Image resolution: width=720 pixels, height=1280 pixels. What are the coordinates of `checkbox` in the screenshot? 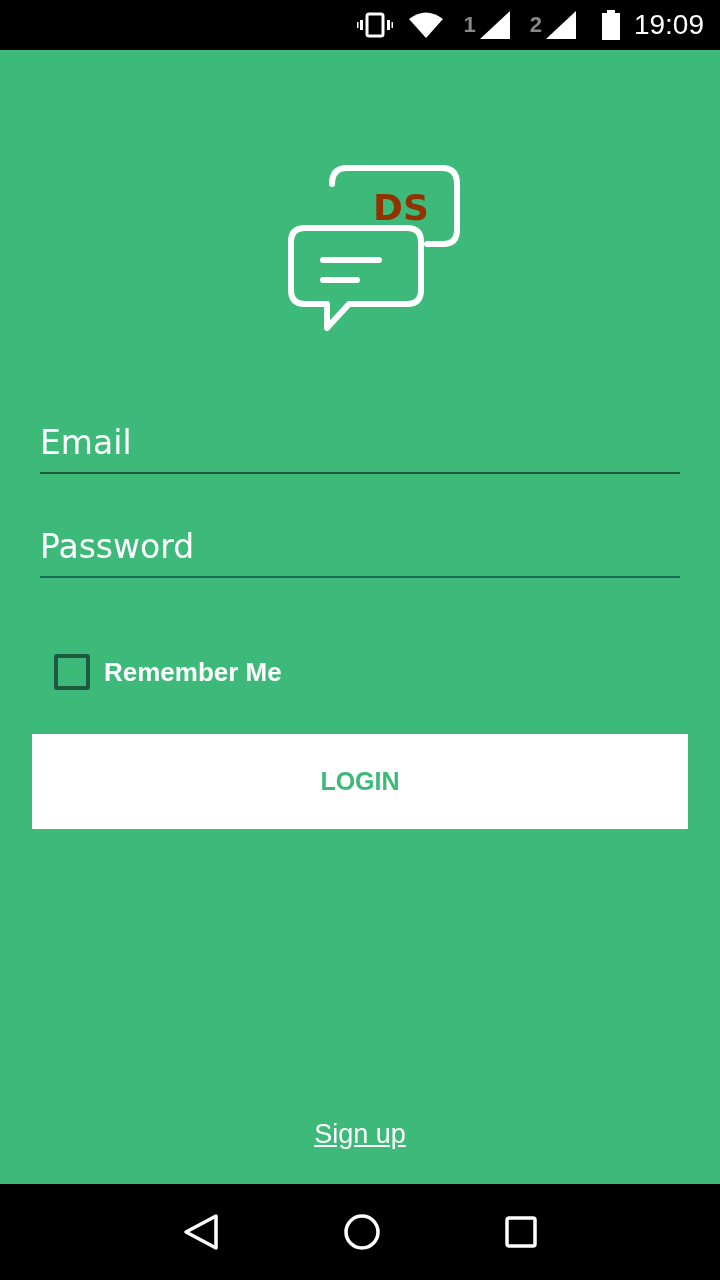 It's located at (72, 672).